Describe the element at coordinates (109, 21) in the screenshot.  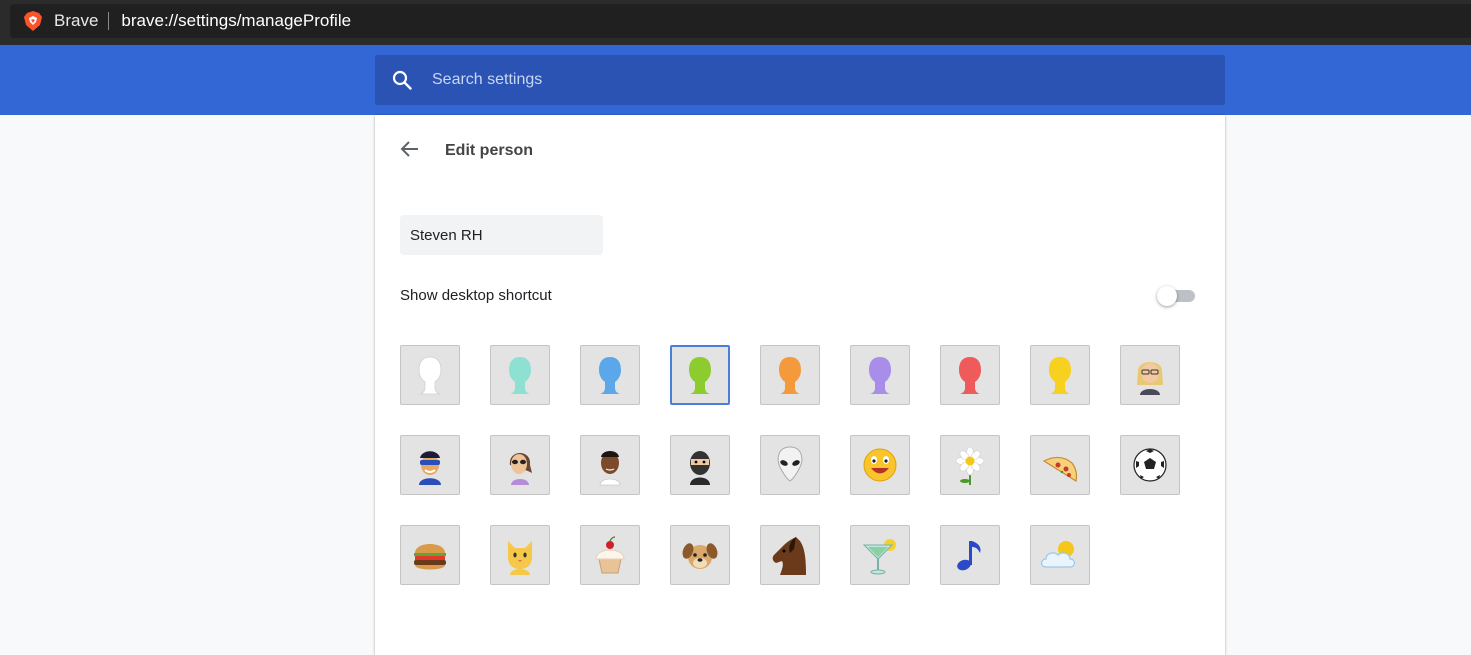
I see `address-divider` at that location.